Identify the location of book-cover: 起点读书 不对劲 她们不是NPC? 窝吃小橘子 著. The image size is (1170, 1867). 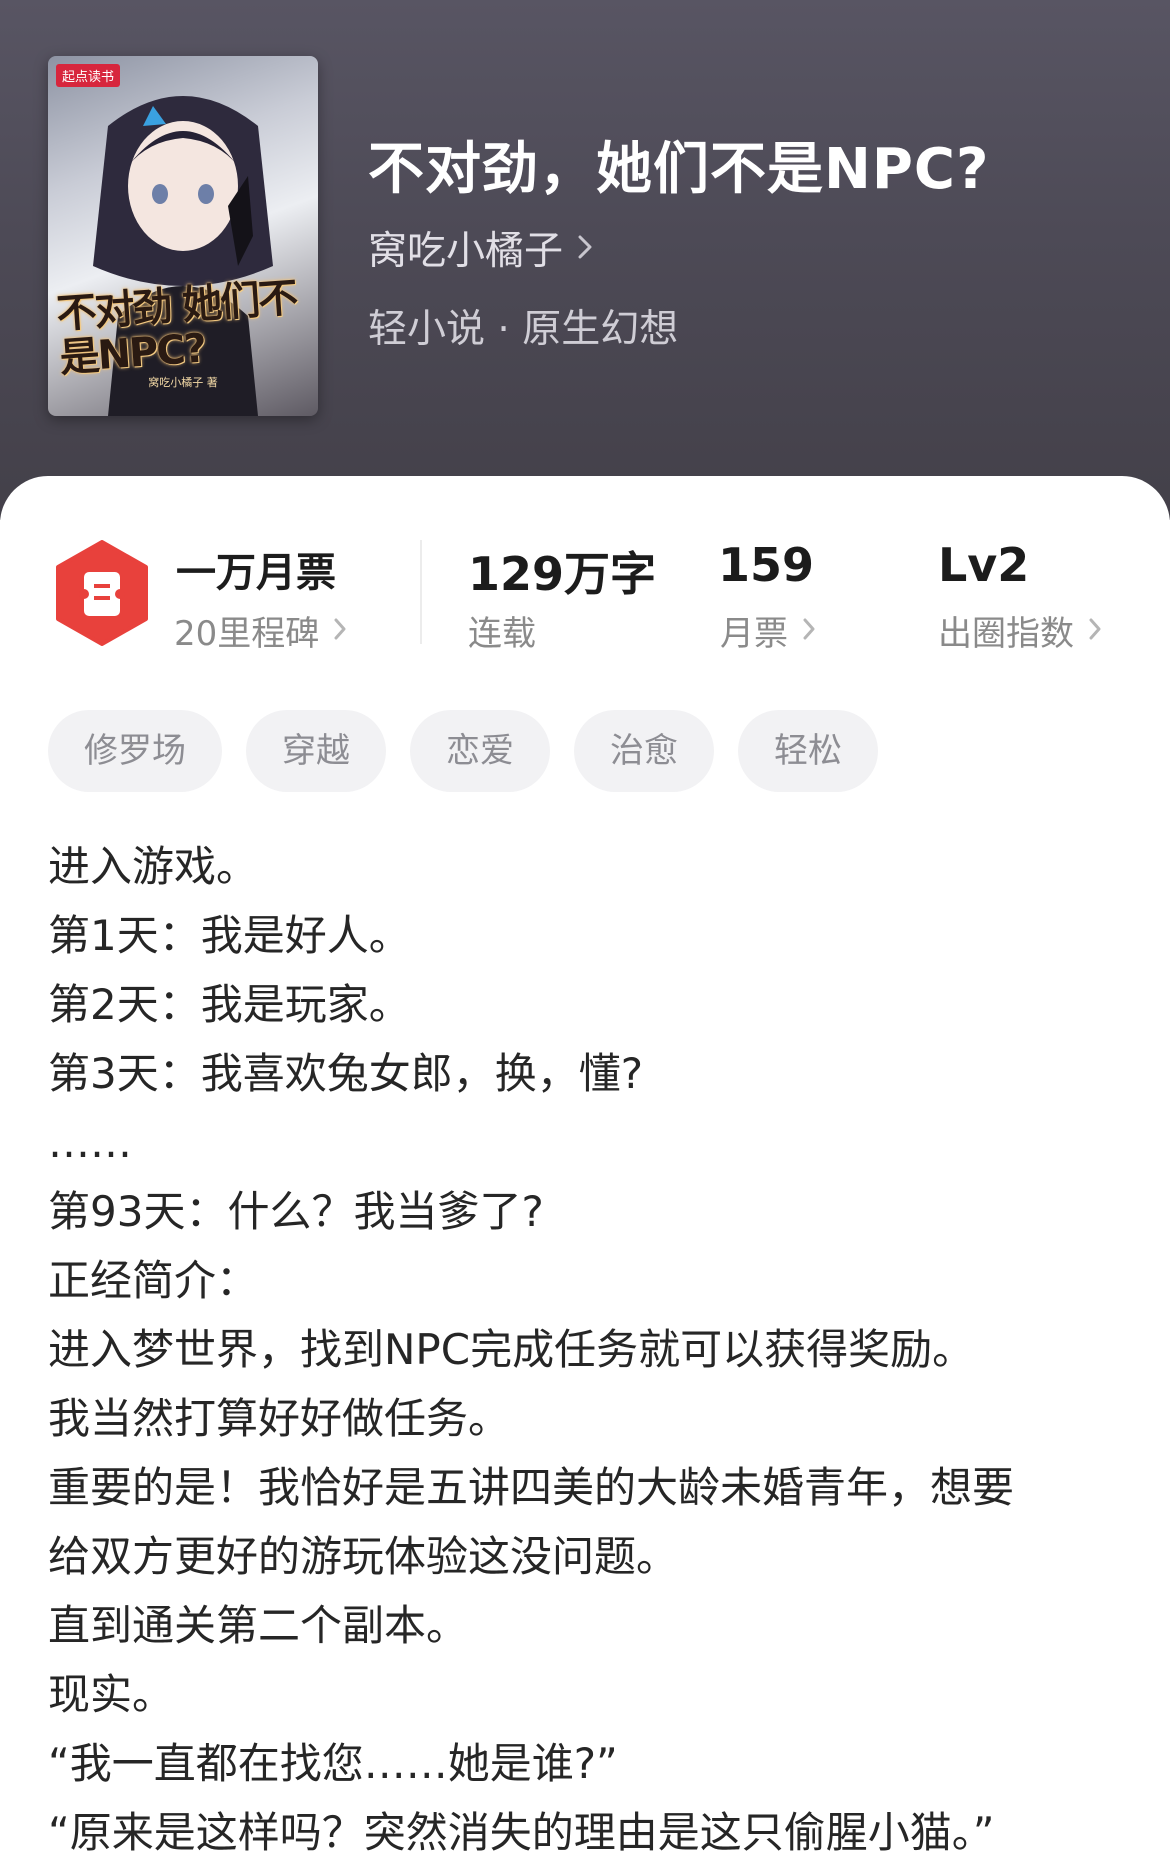
(183, 236).